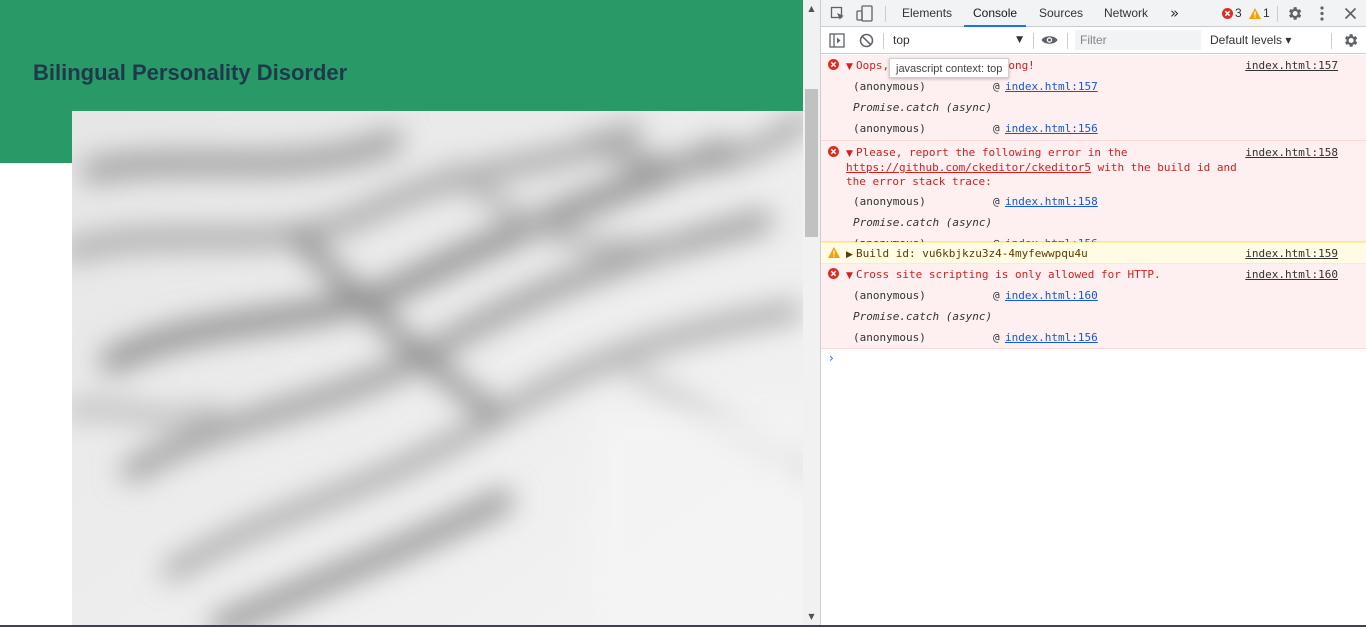  Describe the element at coordinates (811, 312) in the screenshot. I see `page-scrollbar: ▲ ▼` at that location.